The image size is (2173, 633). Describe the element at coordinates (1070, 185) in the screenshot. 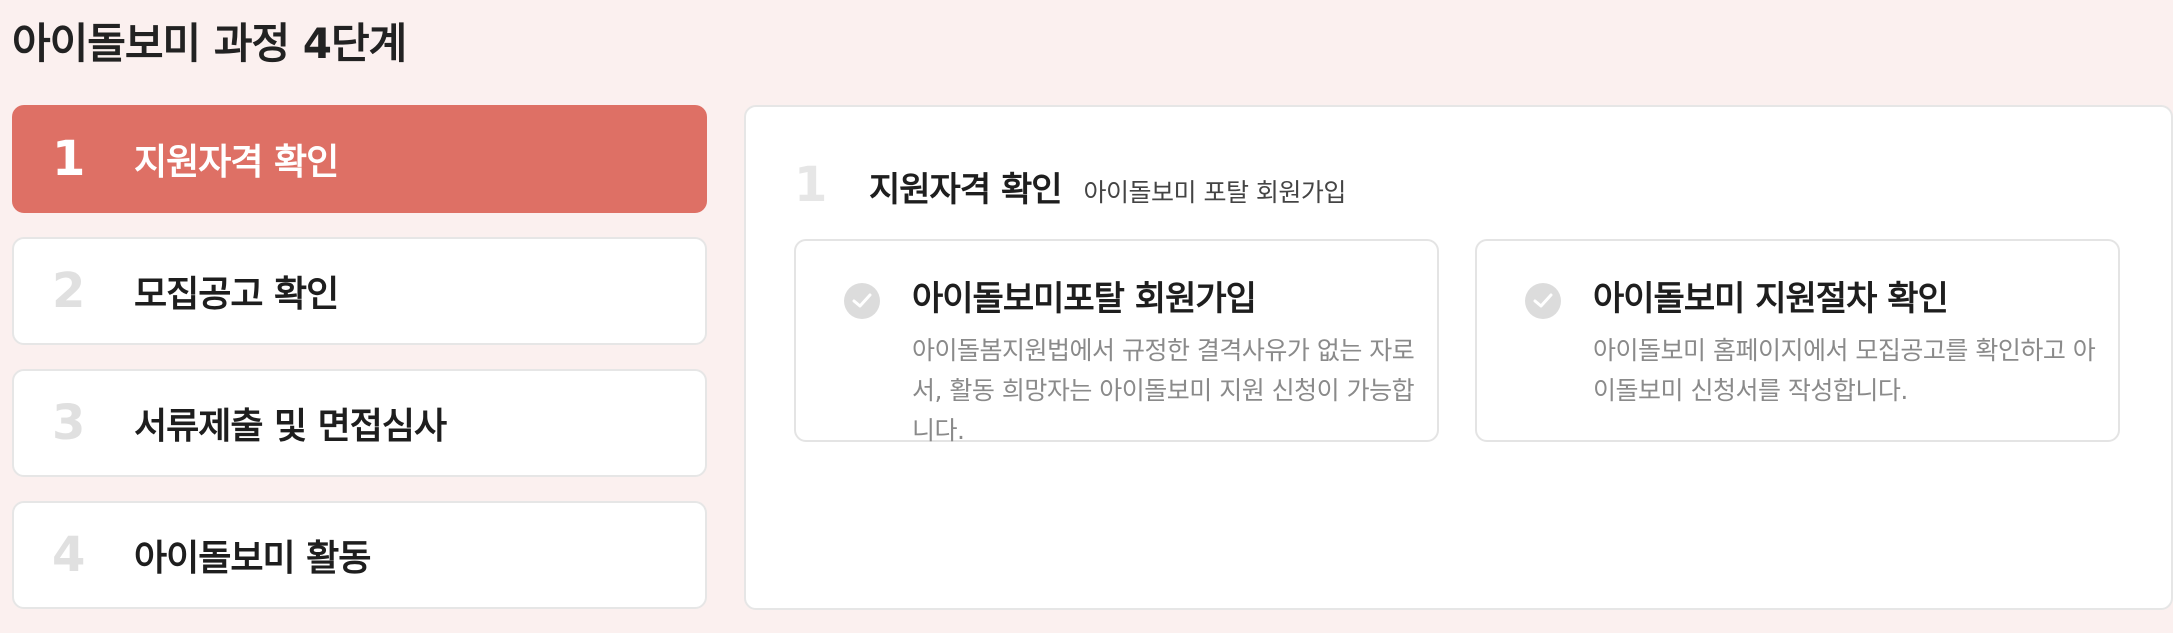

I see `panel-header: 1 지원자격 확인 아이돌보미 포탈 회원가입` at that location.